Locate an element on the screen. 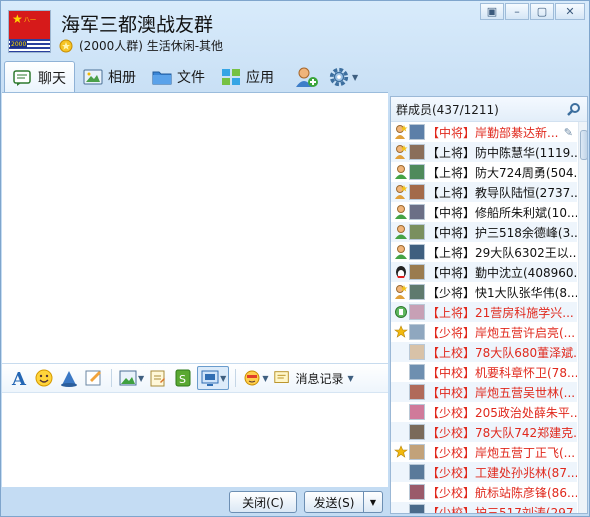 The height and width of the screenshot is (517, 590). shake-button: ▼ is located at coordinates (255, 378).